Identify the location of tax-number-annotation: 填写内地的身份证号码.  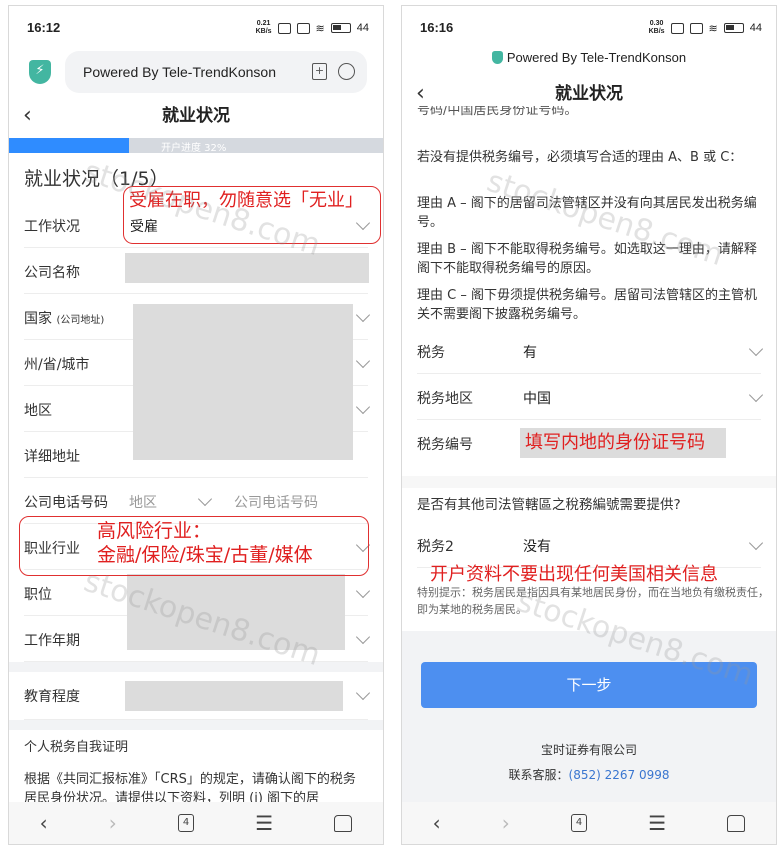
(615, 442).